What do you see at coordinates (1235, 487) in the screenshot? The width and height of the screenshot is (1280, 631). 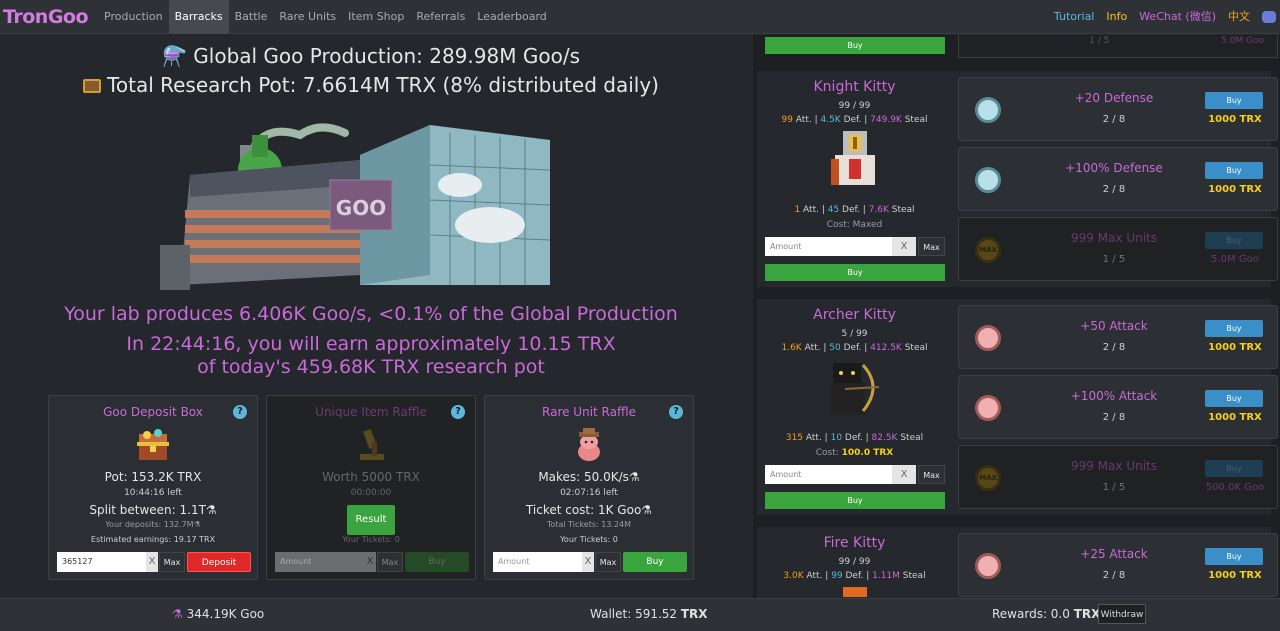 I see `upgrade-price: 500.0K Goo` at bounding box center [1235, 487].